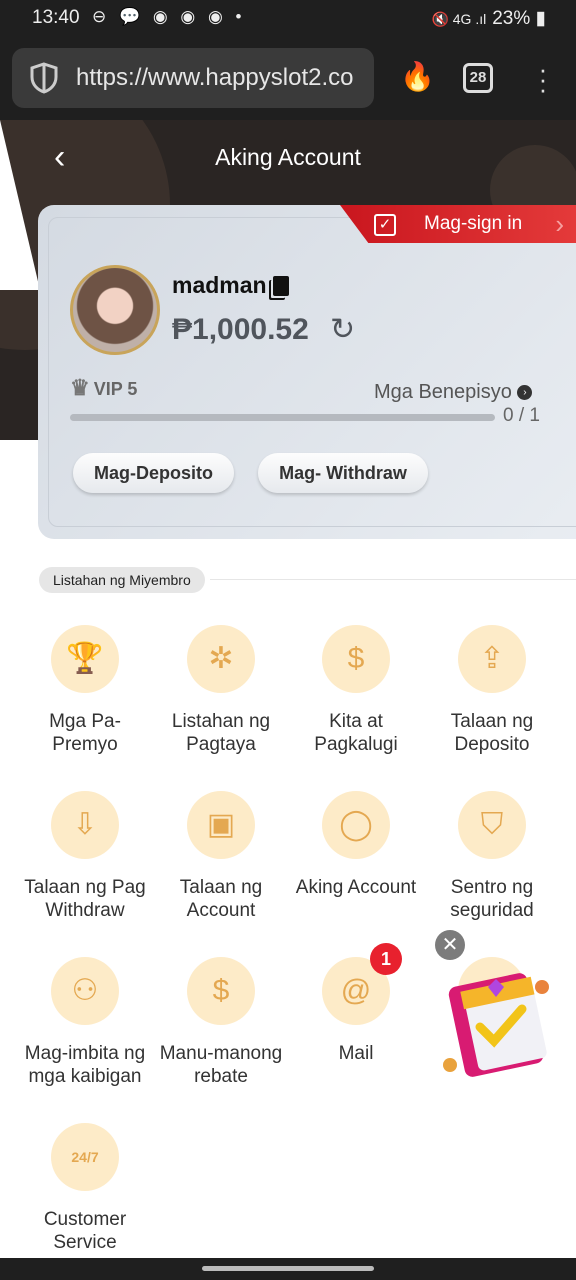 The image size is (576, 1280). I want to click on menu-item-label: Mail, so click(356, 1053).